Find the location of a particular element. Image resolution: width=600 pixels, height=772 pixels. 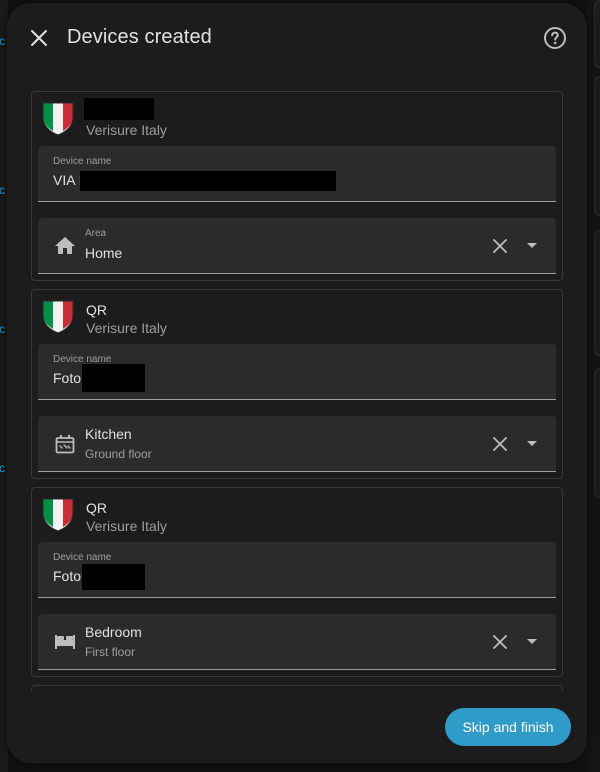

bed-icon is located at coordinates (65, 642).